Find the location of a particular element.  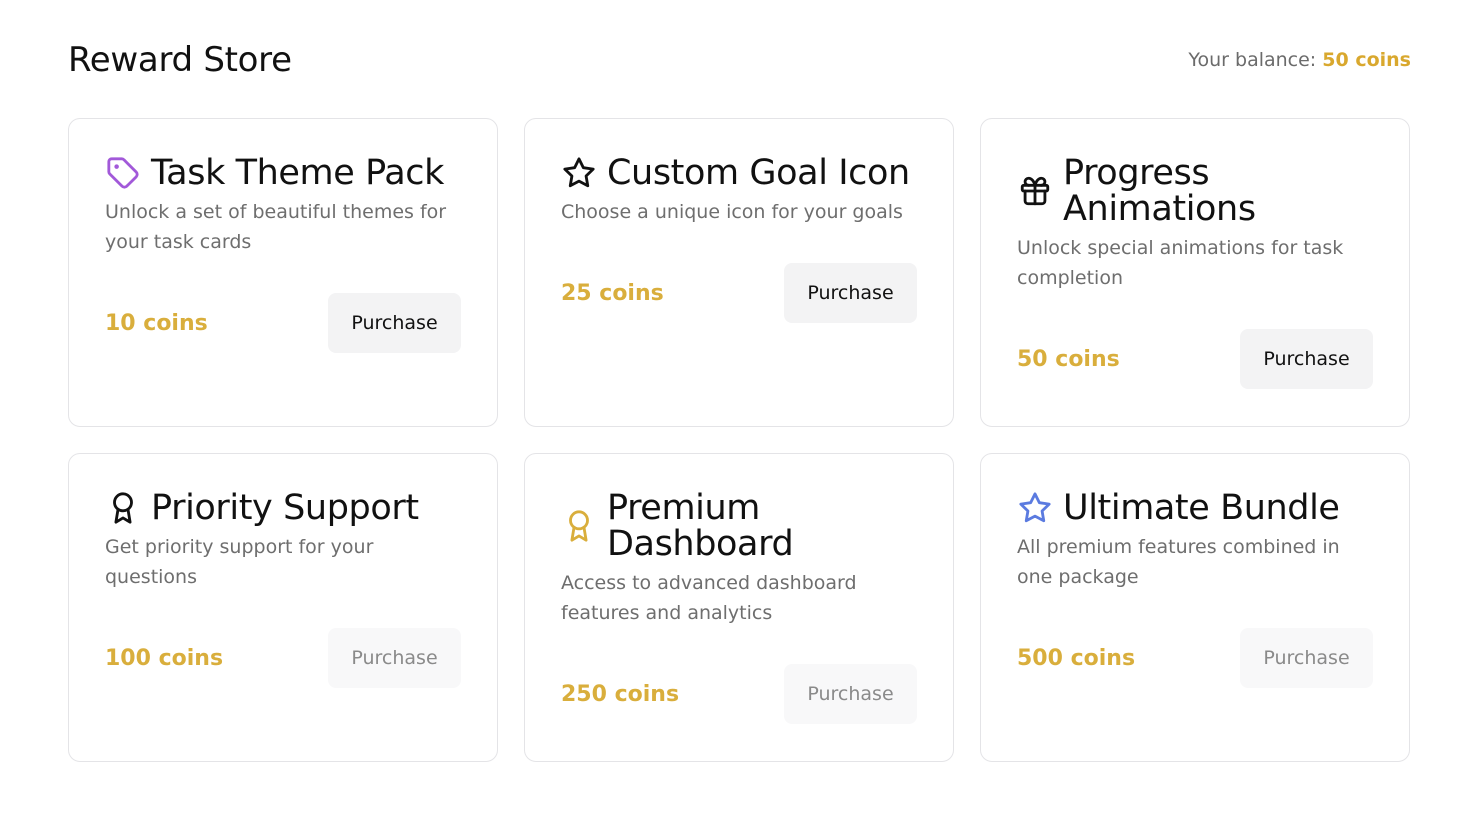

card-title: Progress Animations is located at coordinates (1159, 191).